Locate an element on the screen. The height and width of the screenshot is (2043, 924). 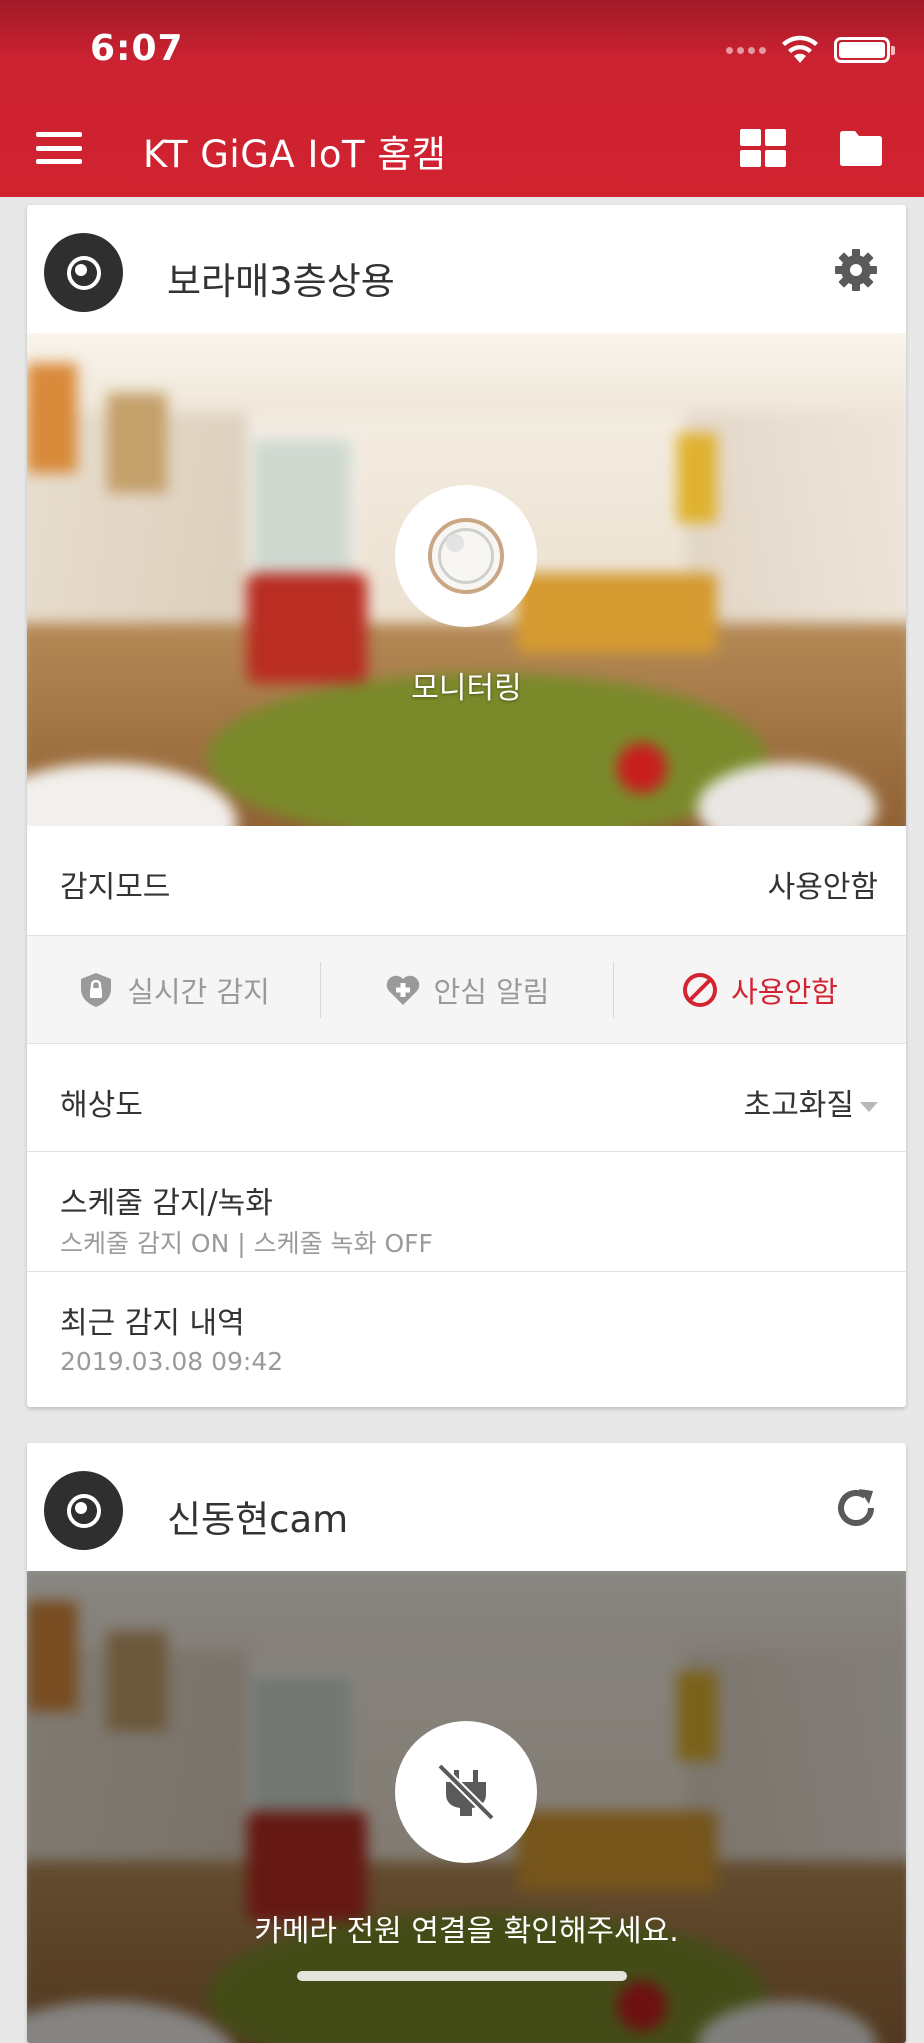
refresh-icon is located at coordinates (856, 1508).